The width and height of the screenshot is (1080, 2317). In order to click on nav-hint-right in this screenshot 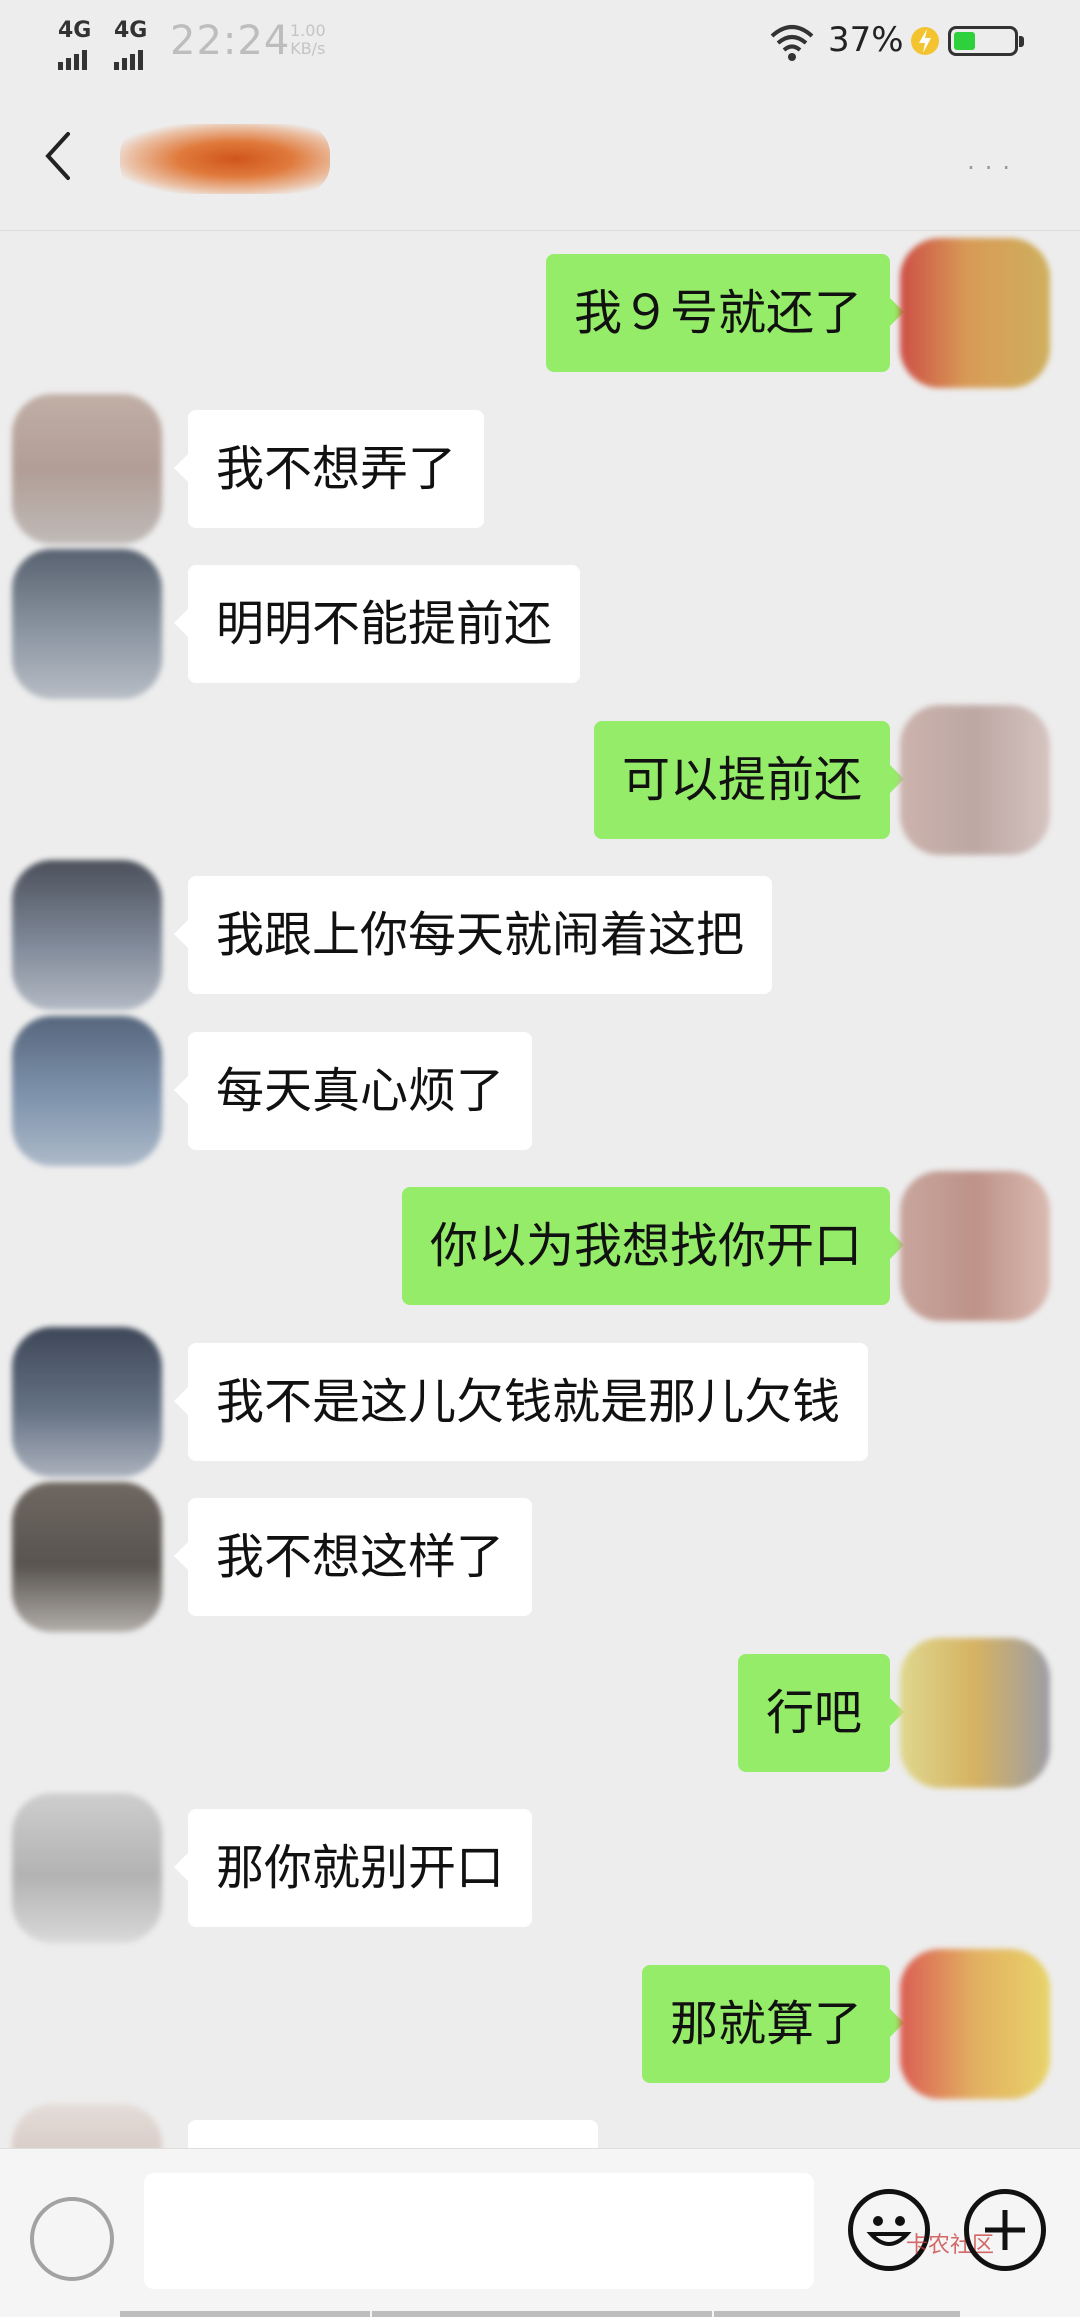, I will do `click(837, 2314)`.